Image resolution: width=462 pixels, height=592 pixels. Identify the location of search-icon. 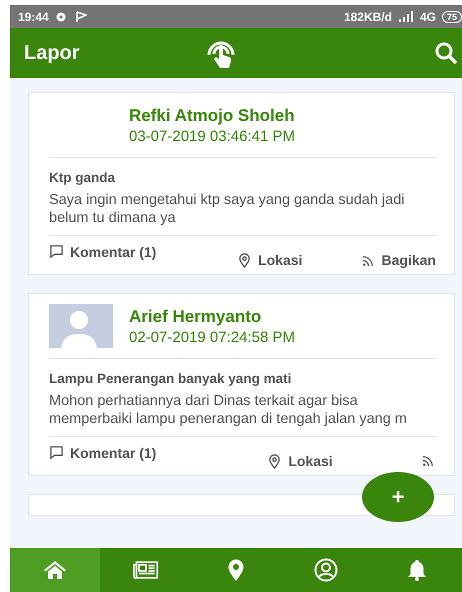
(446, 53).